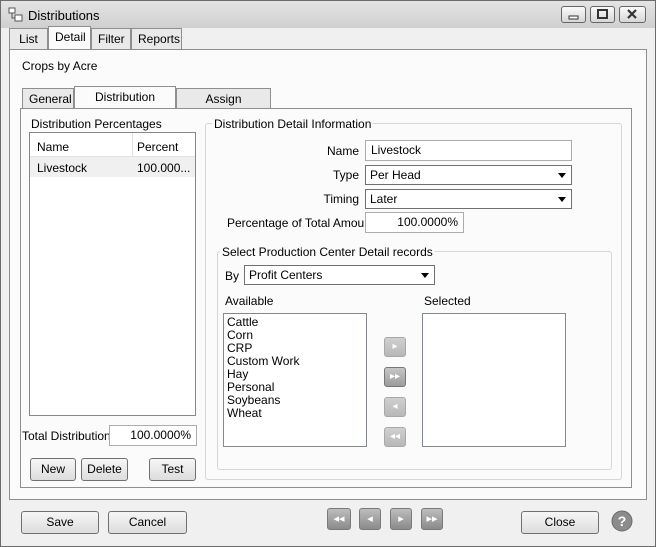 This screenshot has height=547, width=656. What do you see at coordinates (345, 175) in the screenshot?
I see `type-label: Type` at bounding box center [345, 175].